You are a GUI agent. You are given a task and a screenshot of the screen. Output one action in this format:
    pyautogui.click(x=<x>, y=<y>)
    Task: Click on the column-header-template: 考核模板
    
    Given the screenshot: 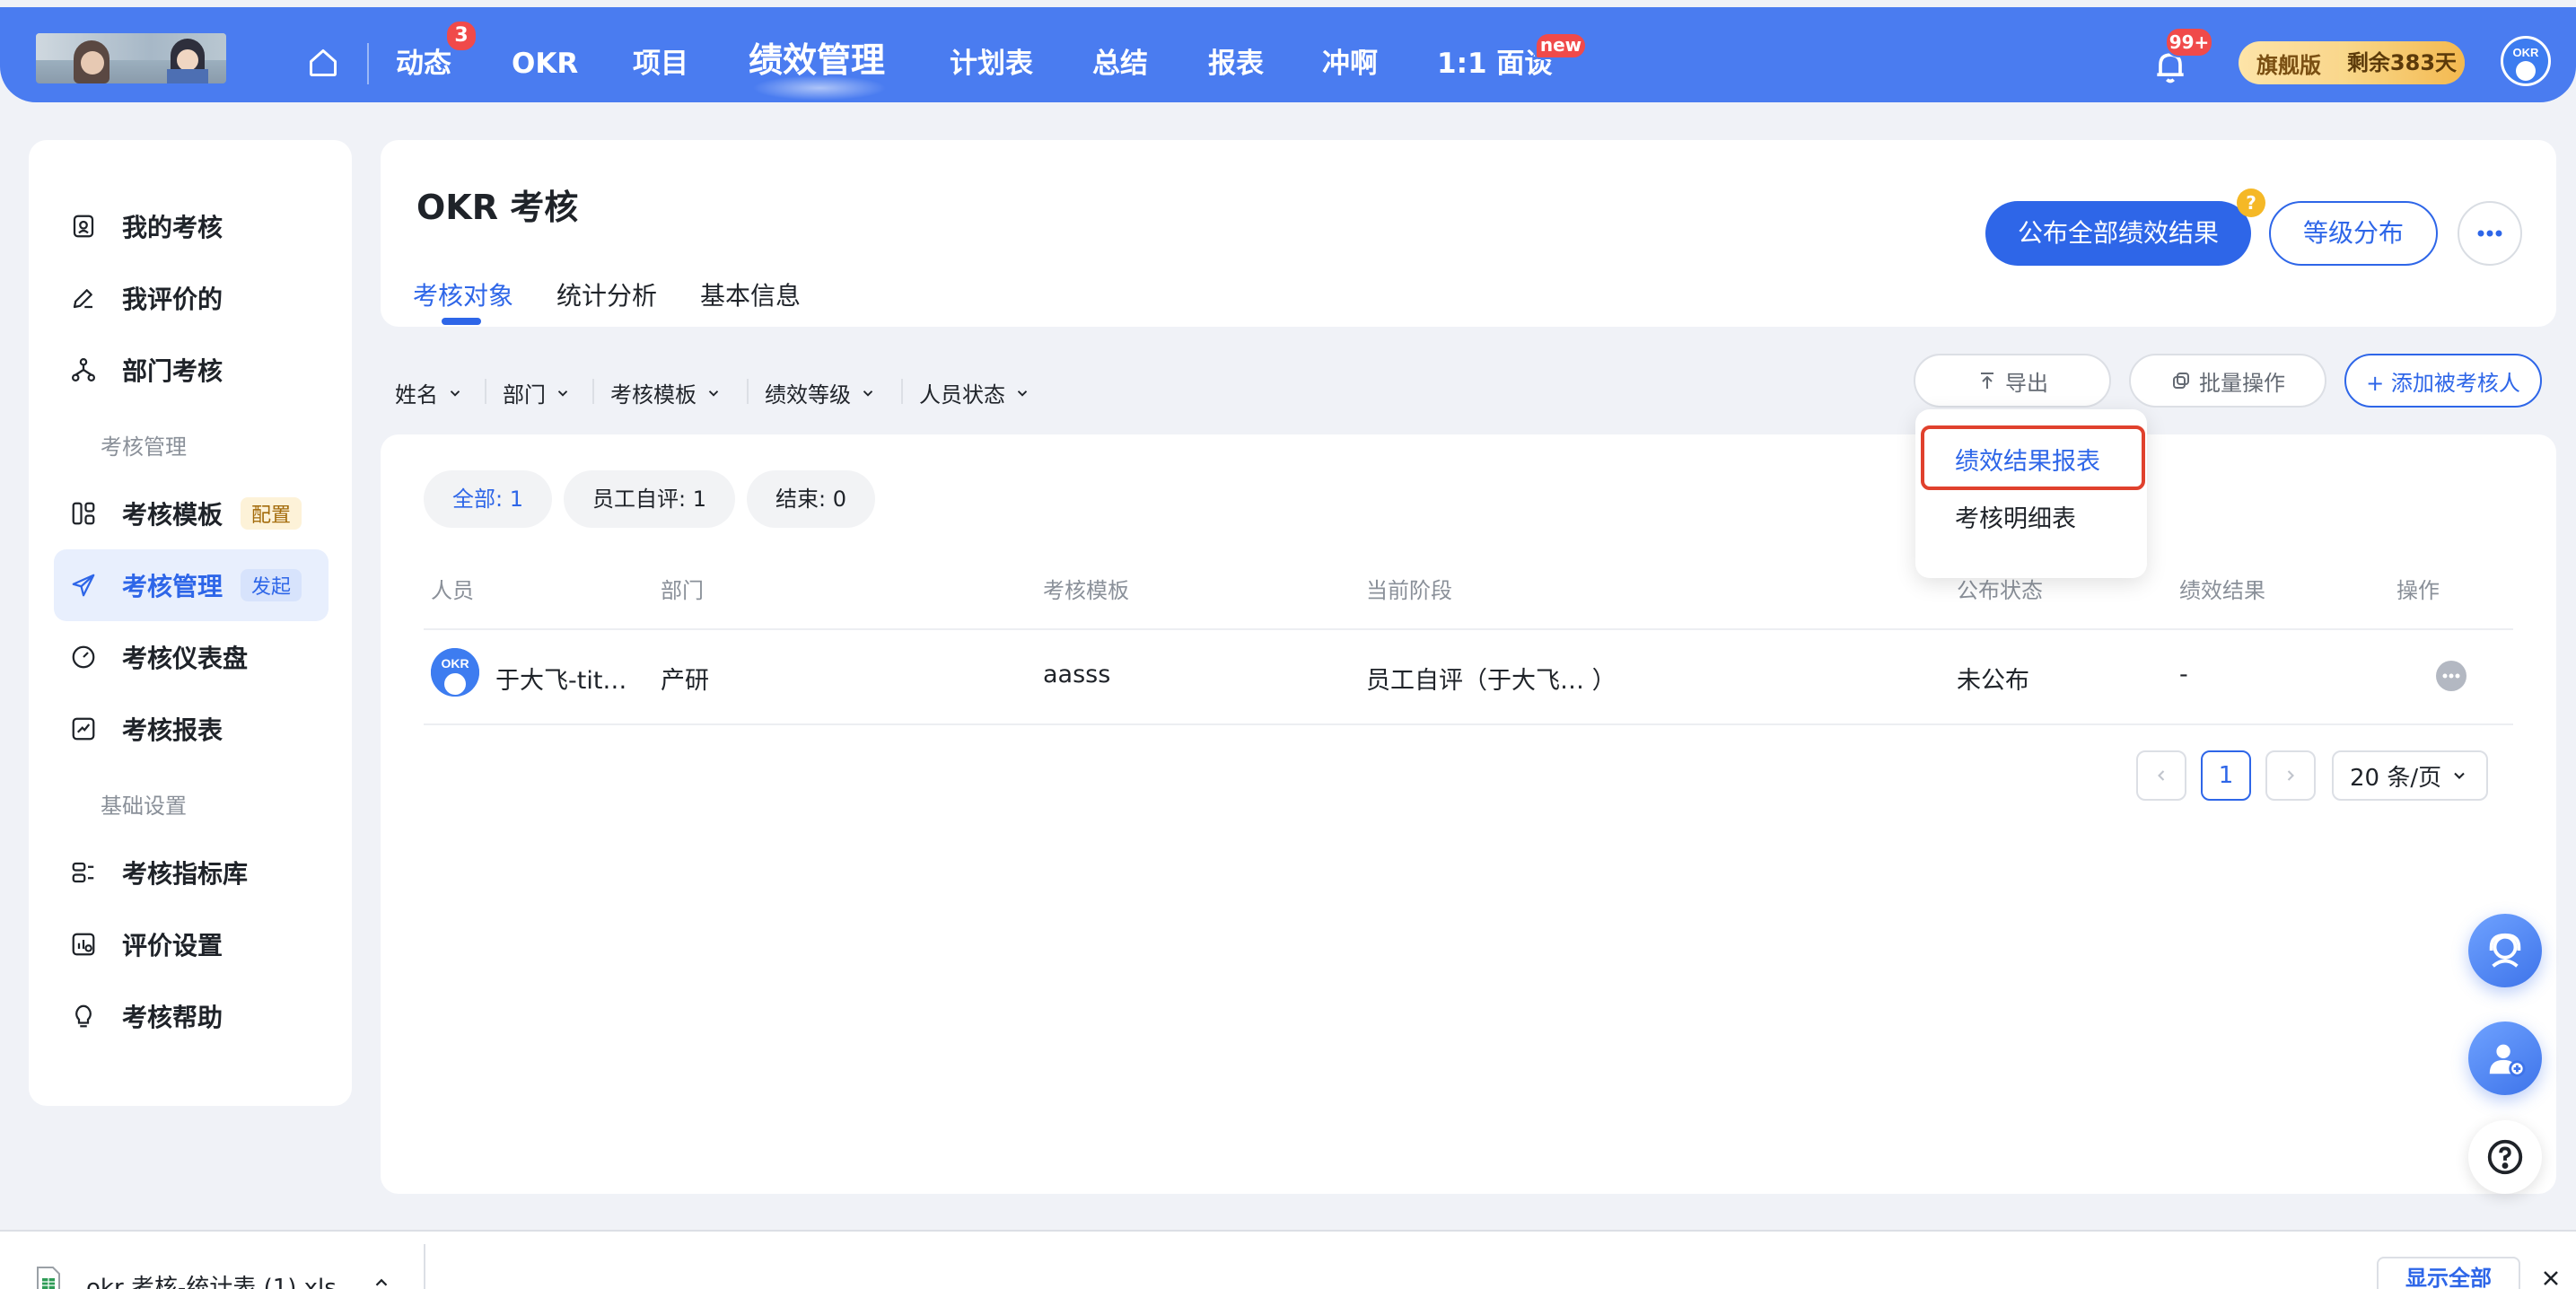 What is the action you would take?
    pyautogui.click(x=1086, y=590)
    